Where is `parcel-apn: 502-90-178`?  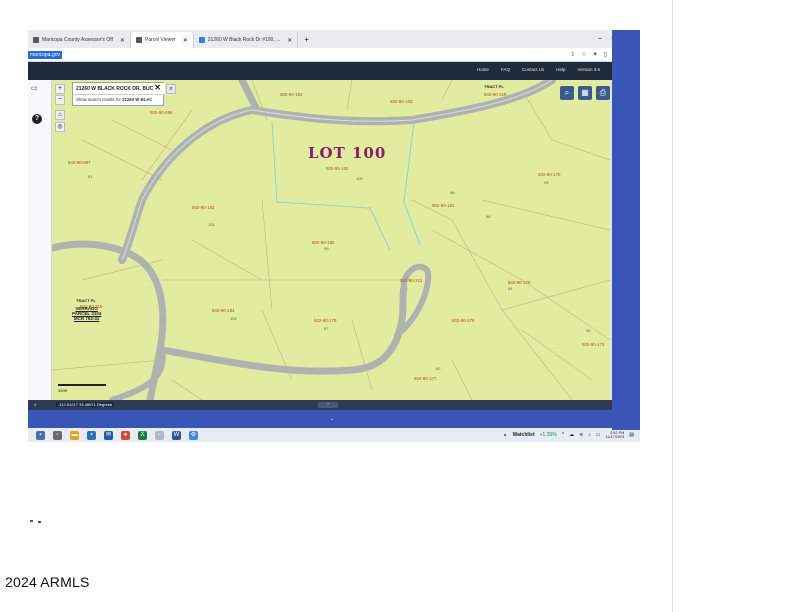 parcel-apn: 502-90-178 is located at coordinates (463, 320).